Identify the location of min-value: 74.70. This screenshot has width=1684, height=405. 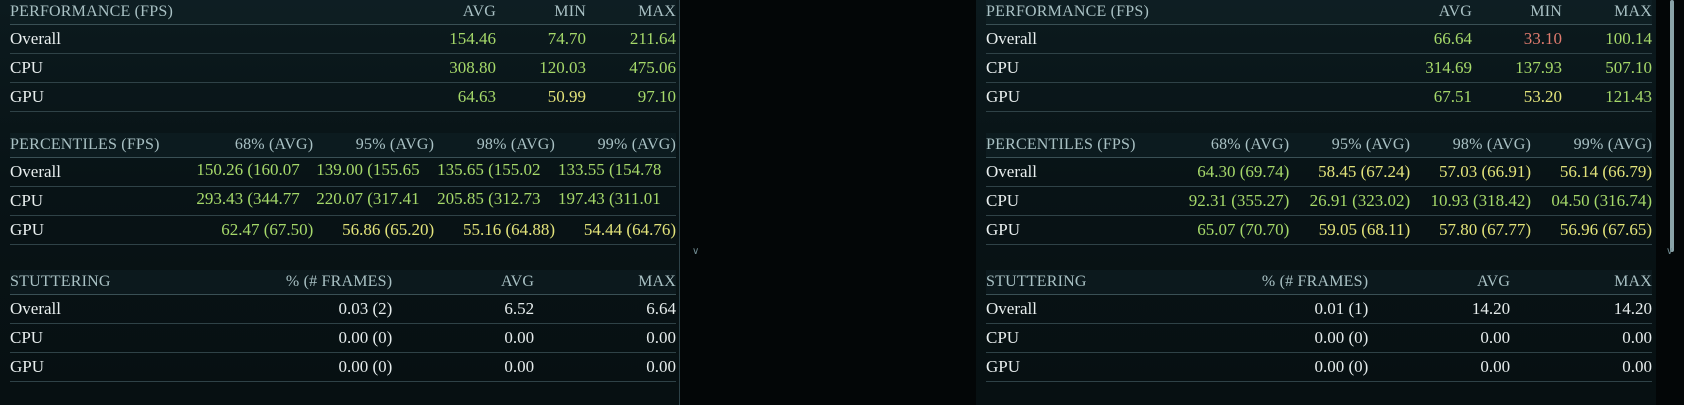
(566, 38).